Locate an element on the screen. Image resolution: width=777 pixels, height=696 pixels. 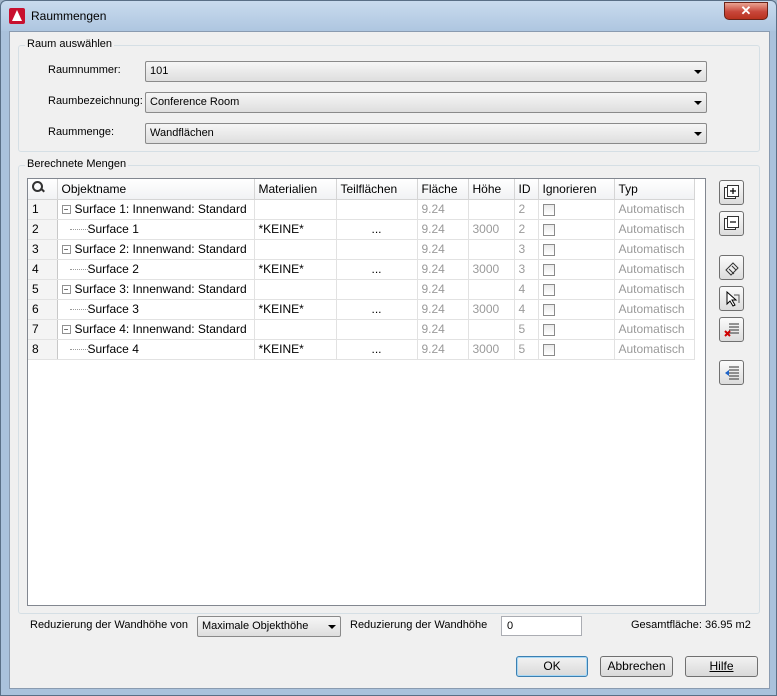
object-name-cell: − Surface 2: Innenwand: Standard is located at coordinates (156, 249).